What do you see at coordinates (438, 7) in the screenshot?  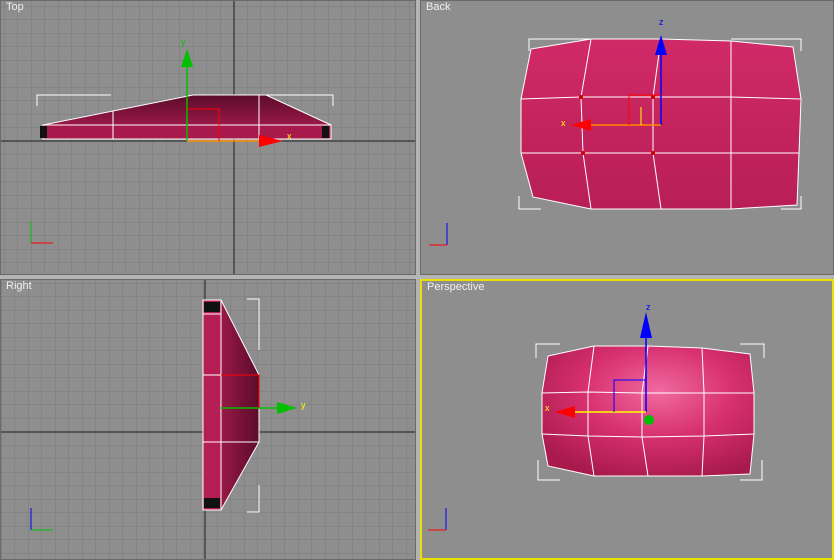 I see `viewport-label-back: Back` at bounding box center [438, 7].